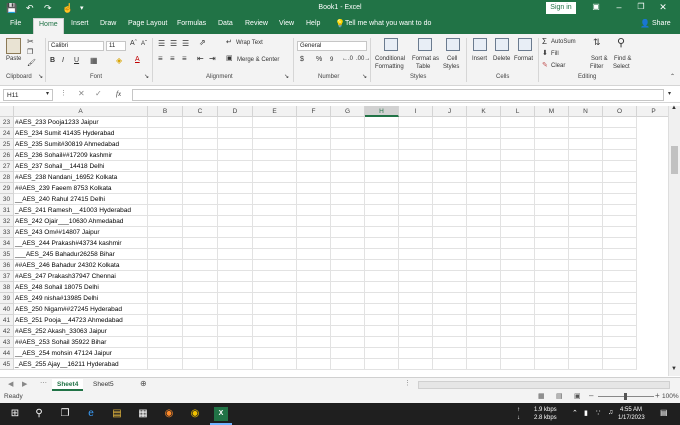 The image size is (680, 425). I want to click on orientation-icon: ⇗, so click(202, 42).